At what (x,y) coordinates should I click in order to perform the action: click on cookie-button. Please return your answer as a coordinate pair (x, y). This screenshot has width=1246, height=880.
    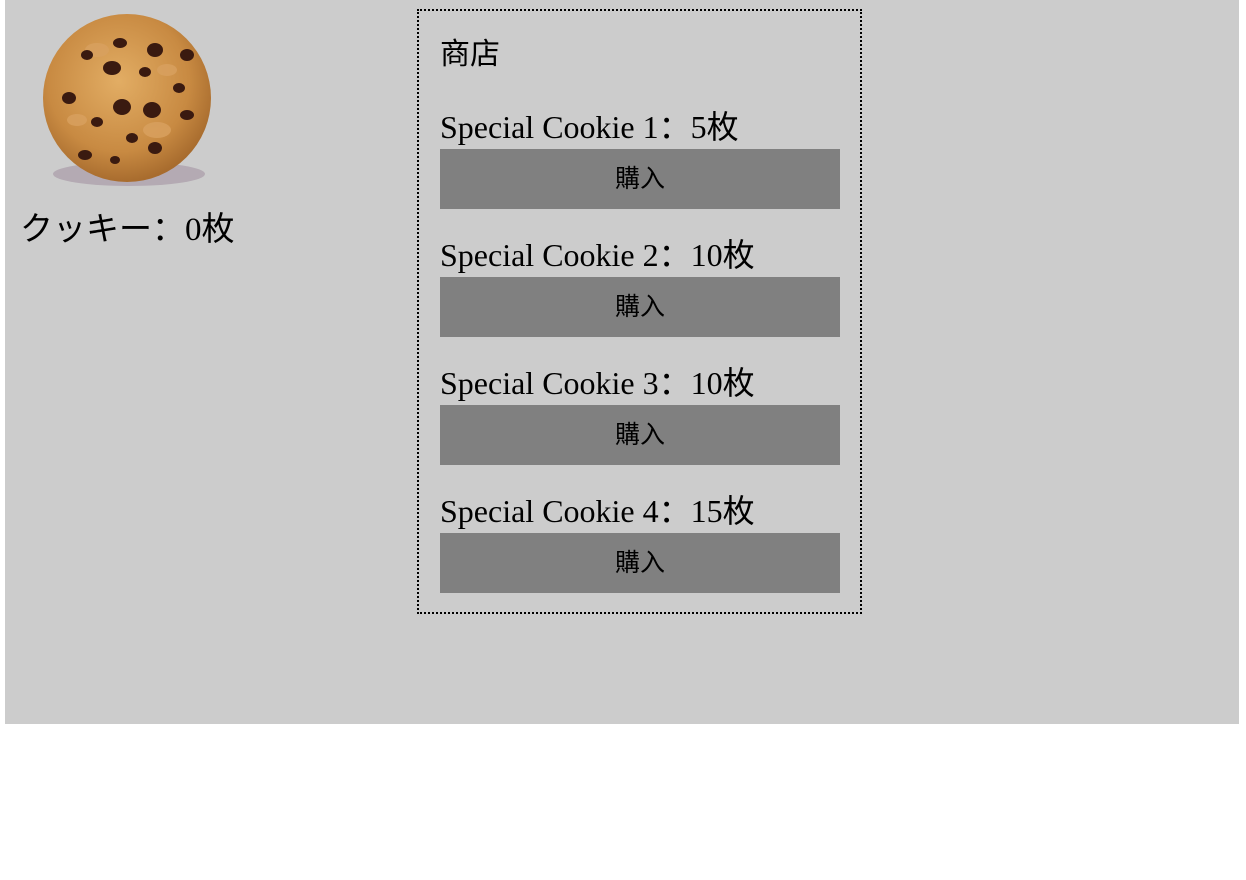
    Looking at the image, I should click on (126, 99).